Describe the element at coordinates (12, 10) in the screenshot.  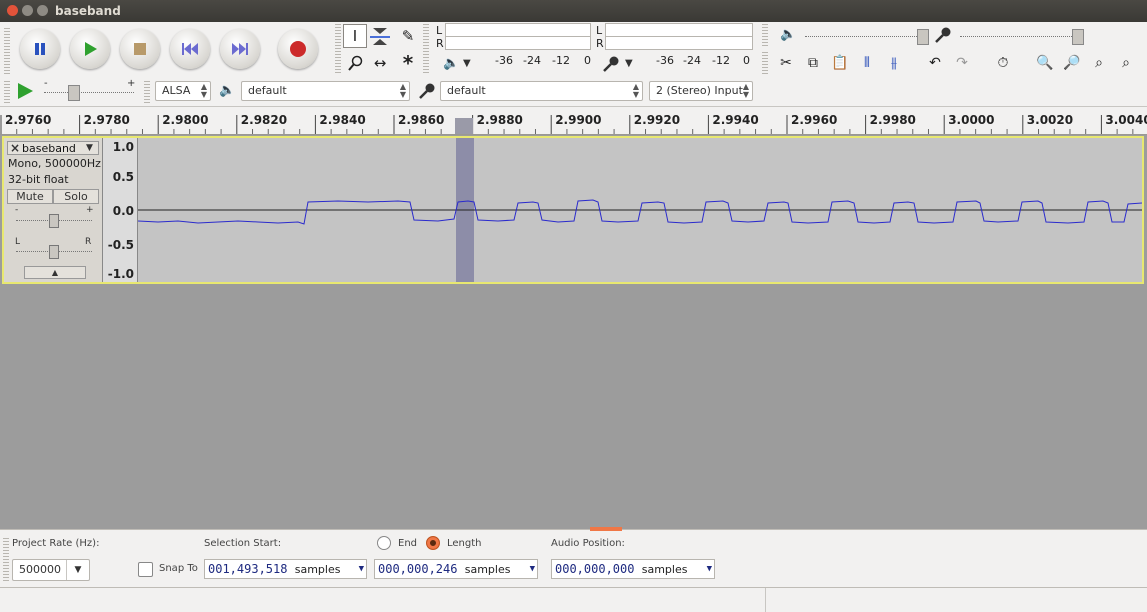
I see `close-window-button` at that location.